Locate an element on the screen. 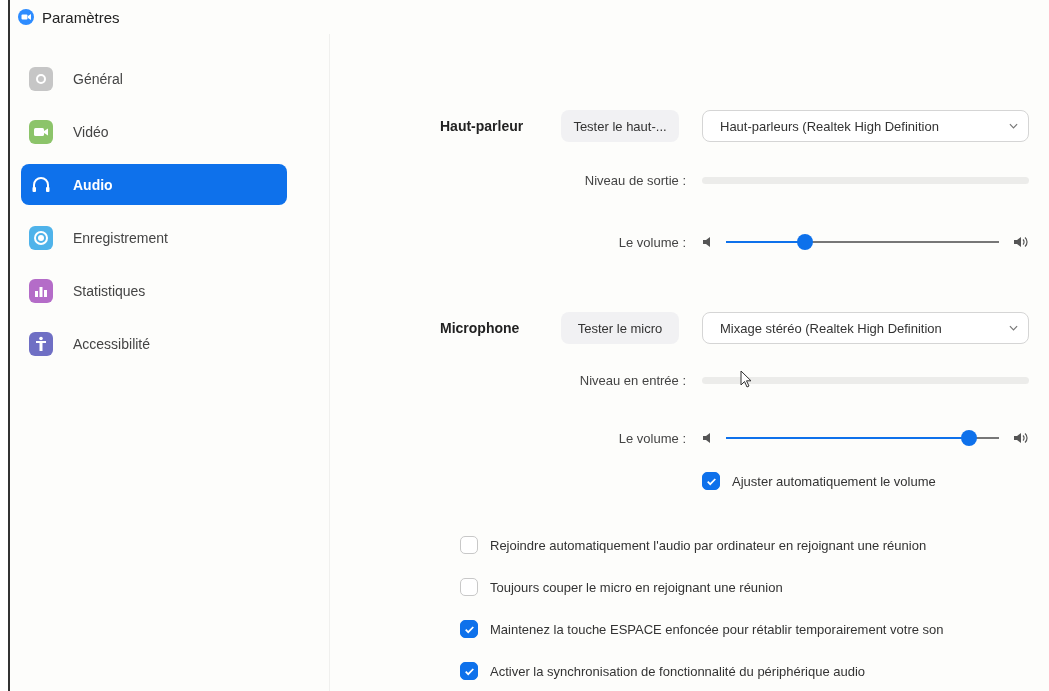 The image size is (1049, 691). checkbox-label: Maintenez la touche ESPACE enfoncée pour rétablir temporairement votre son is located at coordinates (717, 629).